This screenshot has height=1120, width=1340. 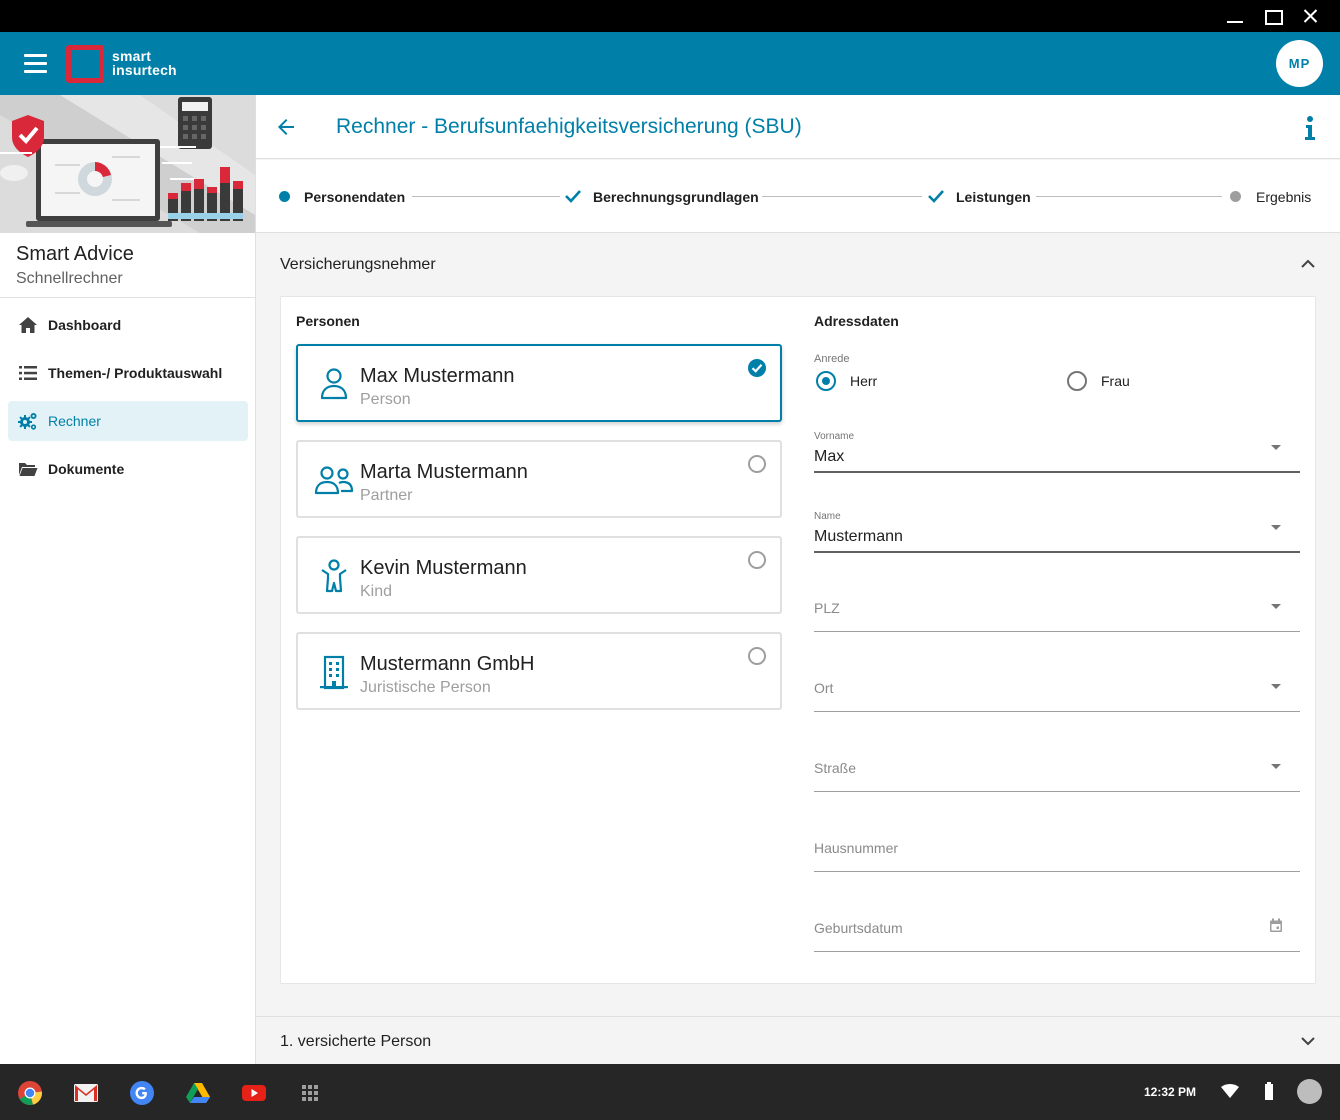 I want to click on google-search-icon, so click(x=142, y=1093).